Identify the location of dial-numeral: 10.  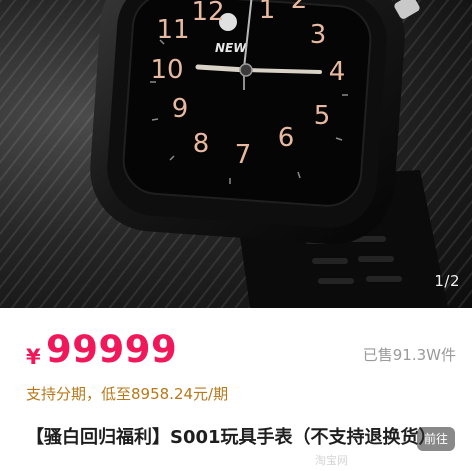
(166, 70).